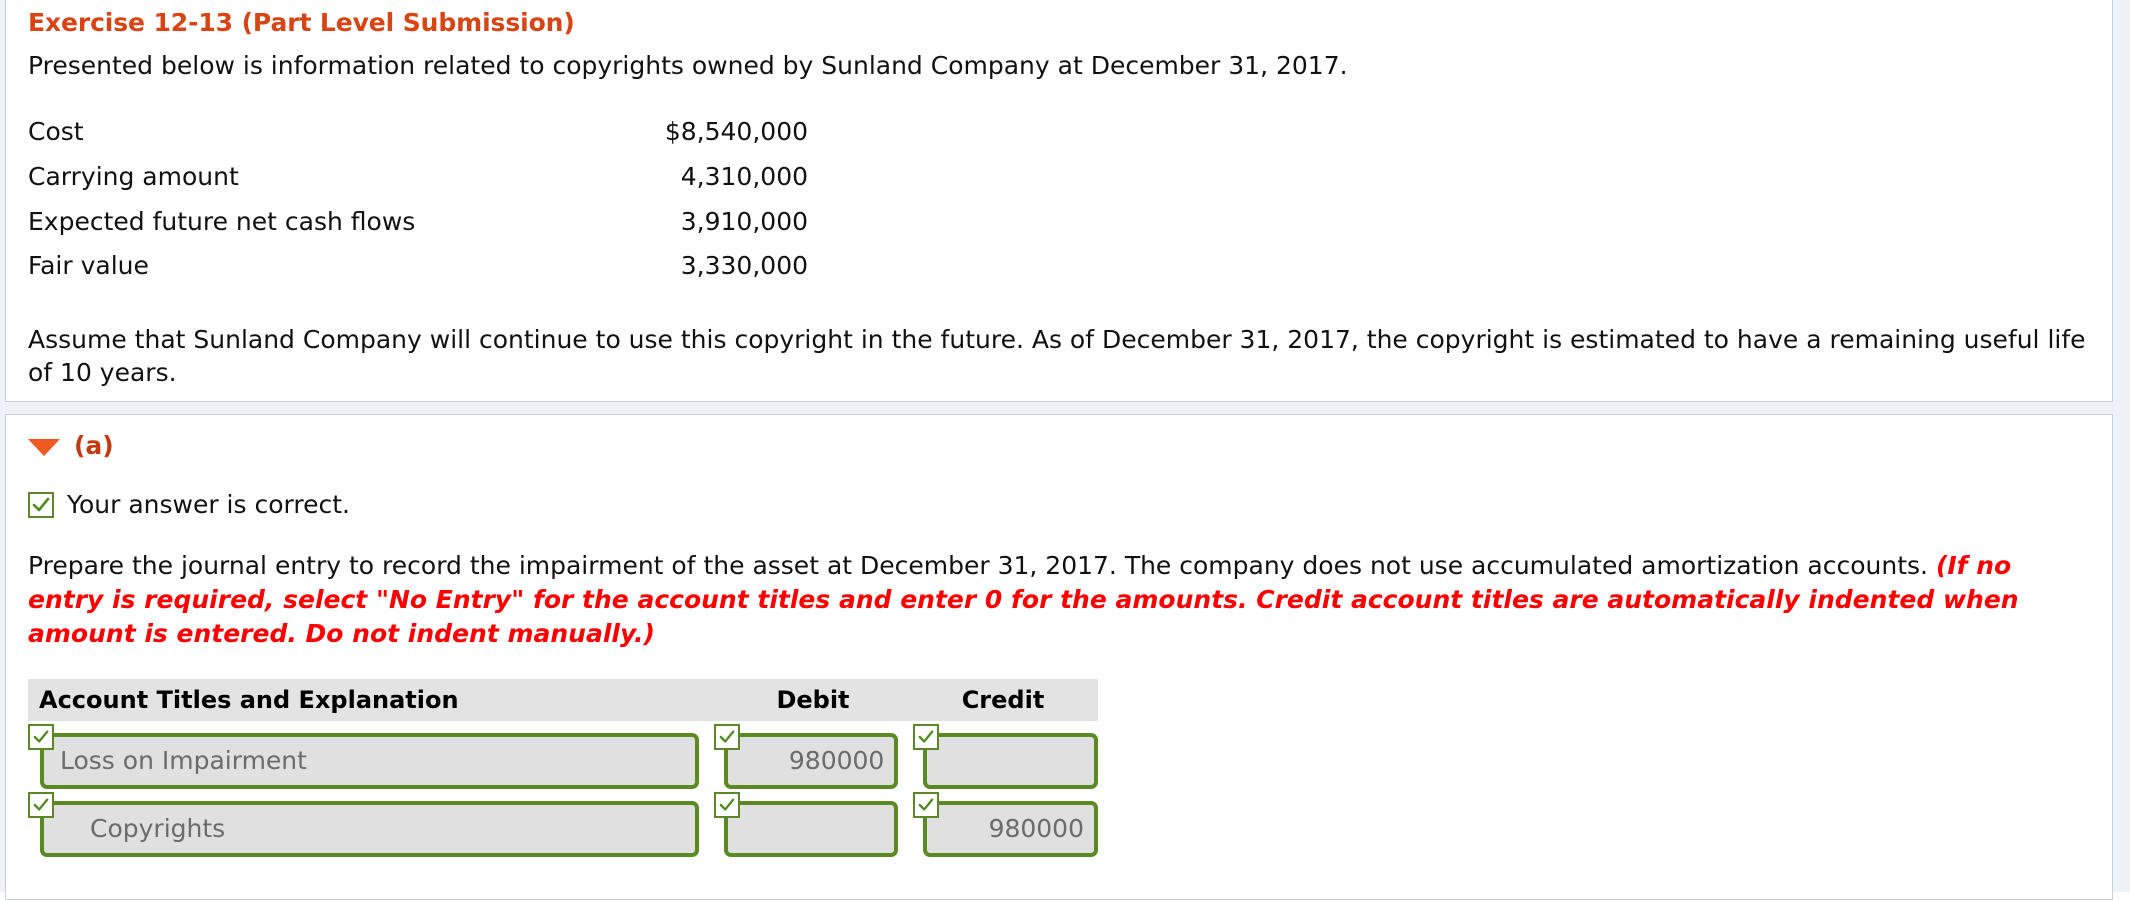 This screenshot has height=900, width=2130. I want to click on triangle-down-icon, so click(44, 447).